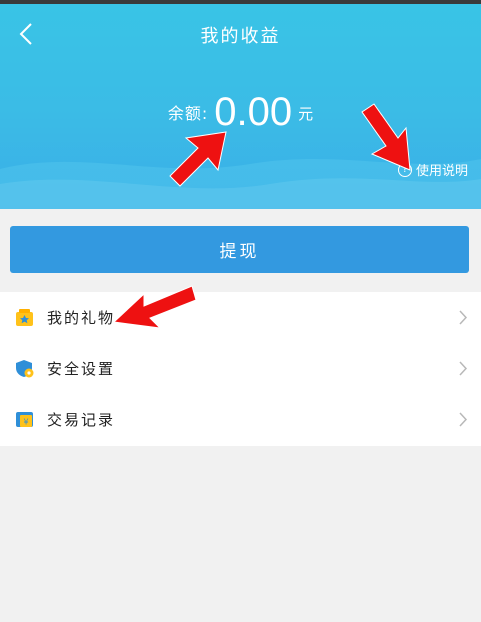  Describe the element at coordinates (81, 420) in the screenshot. I see `menu-item-label: 交易记录` at that location.